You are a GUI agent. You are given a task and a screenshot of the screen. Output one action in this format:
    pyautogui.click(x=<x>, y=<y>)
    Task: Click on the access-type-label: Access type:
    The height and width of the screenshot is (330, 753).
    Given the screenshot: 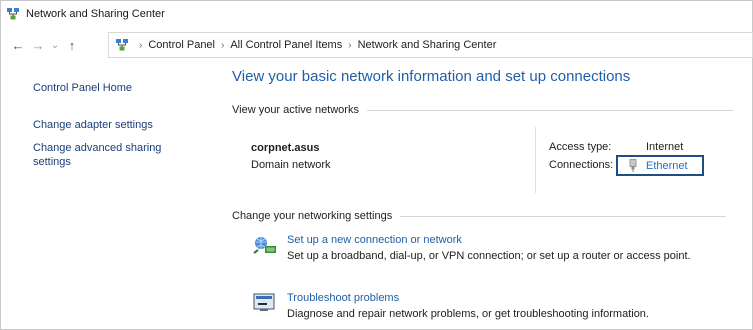 What is the action you would take?
    pyautogui.click(x=580, y=147)
    